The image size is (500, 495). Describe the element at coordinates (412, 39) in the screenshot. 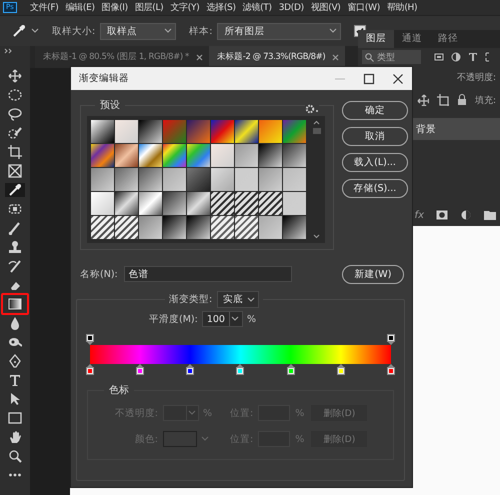

I see `panel-tab: 通道` at that location.